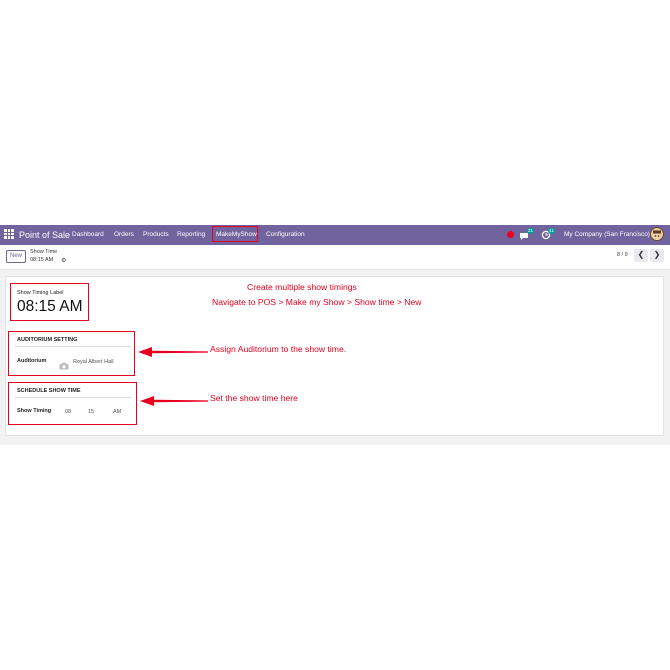 The width and height of the screenshot is (670, 670). I want to click on hour-field: 08, so click(68, 412).